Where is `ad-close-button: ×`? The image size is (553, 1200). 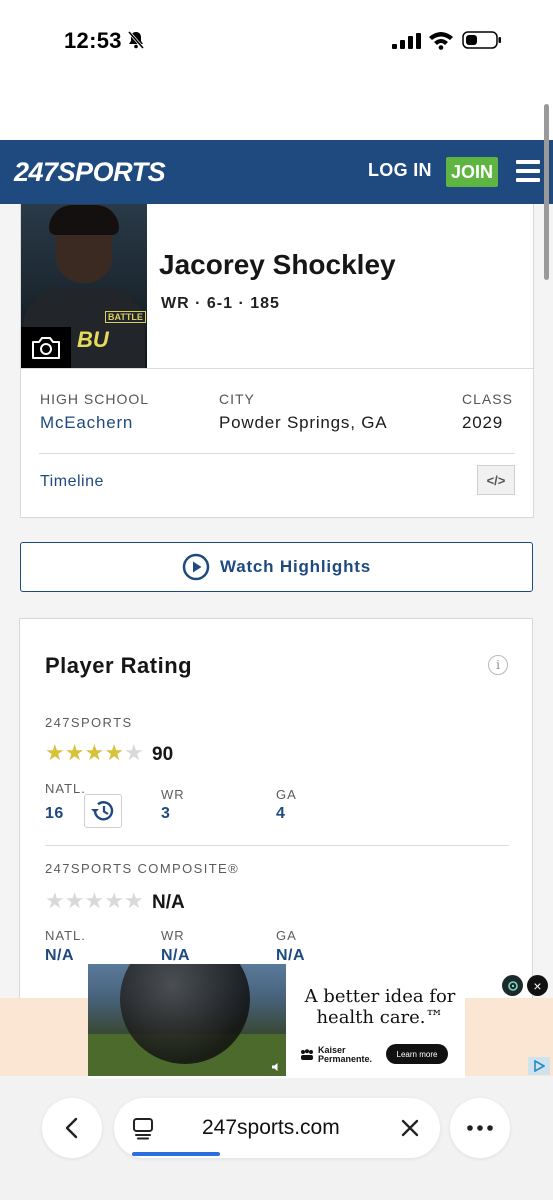
ad-close-button: × is located at coordinates (537, 985).